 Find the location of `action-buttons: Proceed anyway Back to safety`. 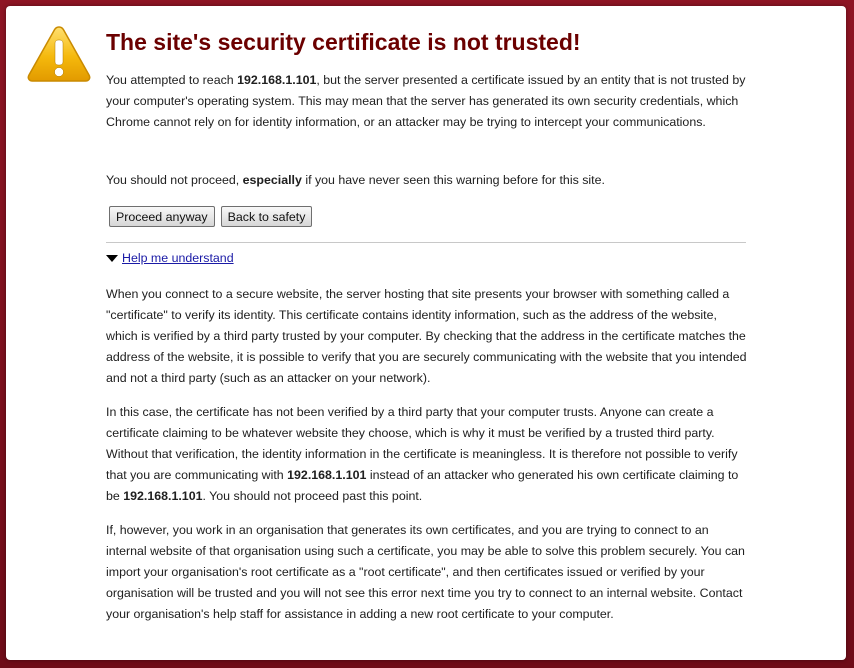

action-buttons: Proceed anyway Back to safety is located at coordinates (211, 216).